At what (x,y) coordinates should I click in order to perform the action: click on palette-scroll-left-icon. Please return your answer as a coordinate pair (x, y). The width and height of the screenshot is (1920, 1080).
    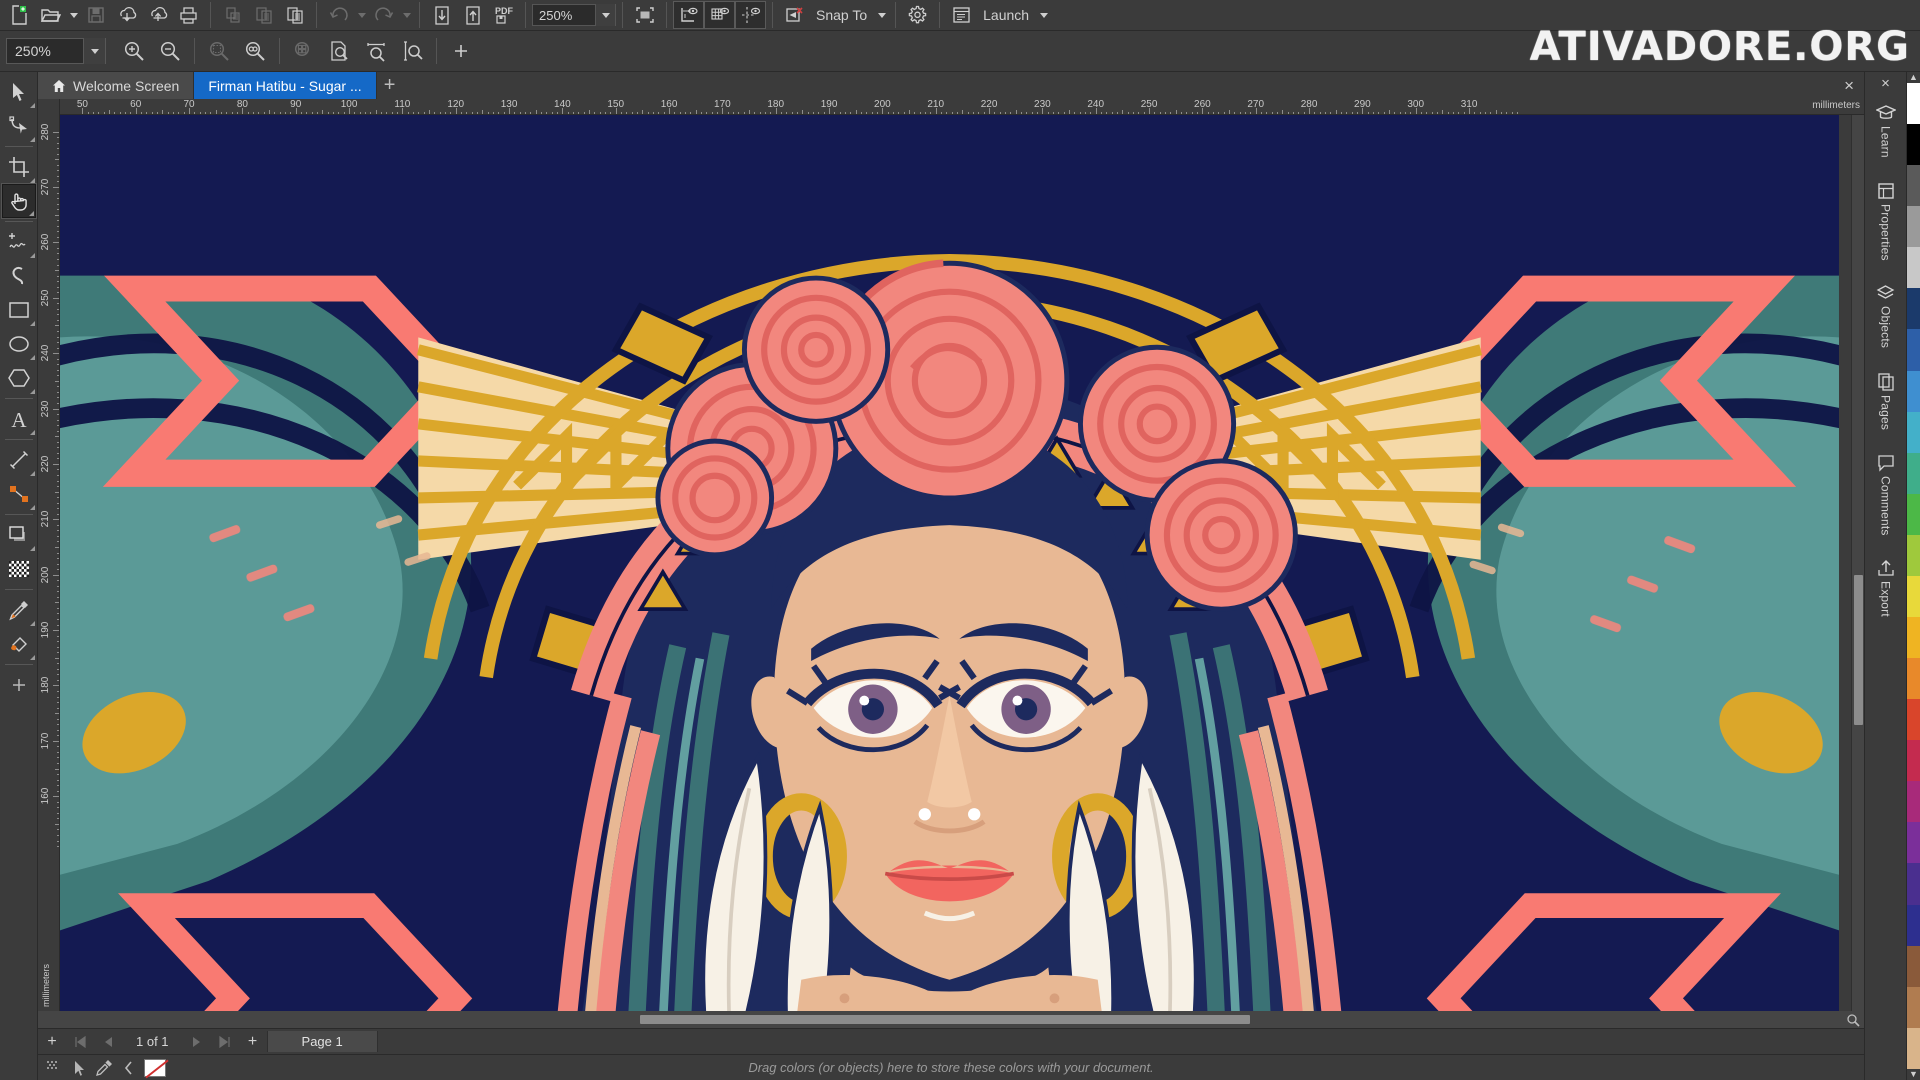
    Looking at the image, I should click on (128, 1067).